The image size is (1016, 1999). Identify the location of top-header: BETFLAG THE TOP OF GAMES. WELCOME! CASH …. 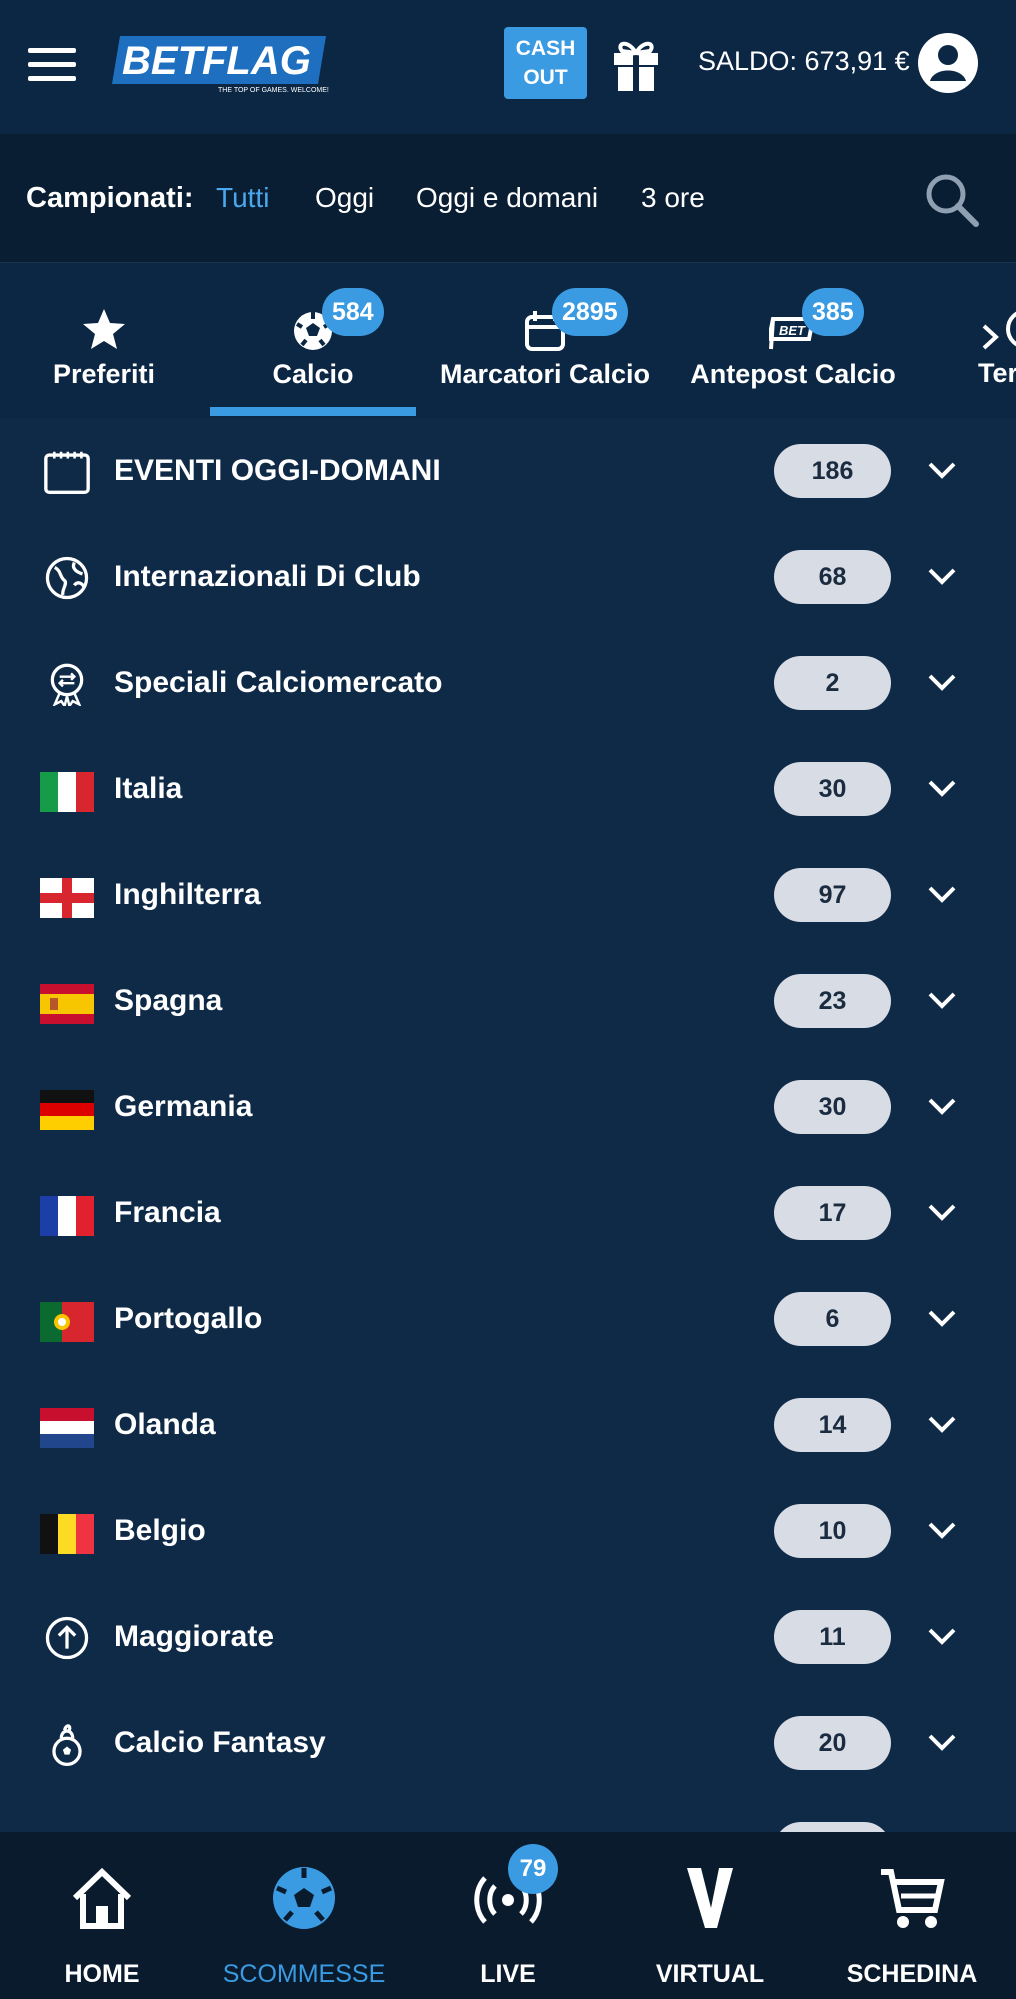
(508, 67).